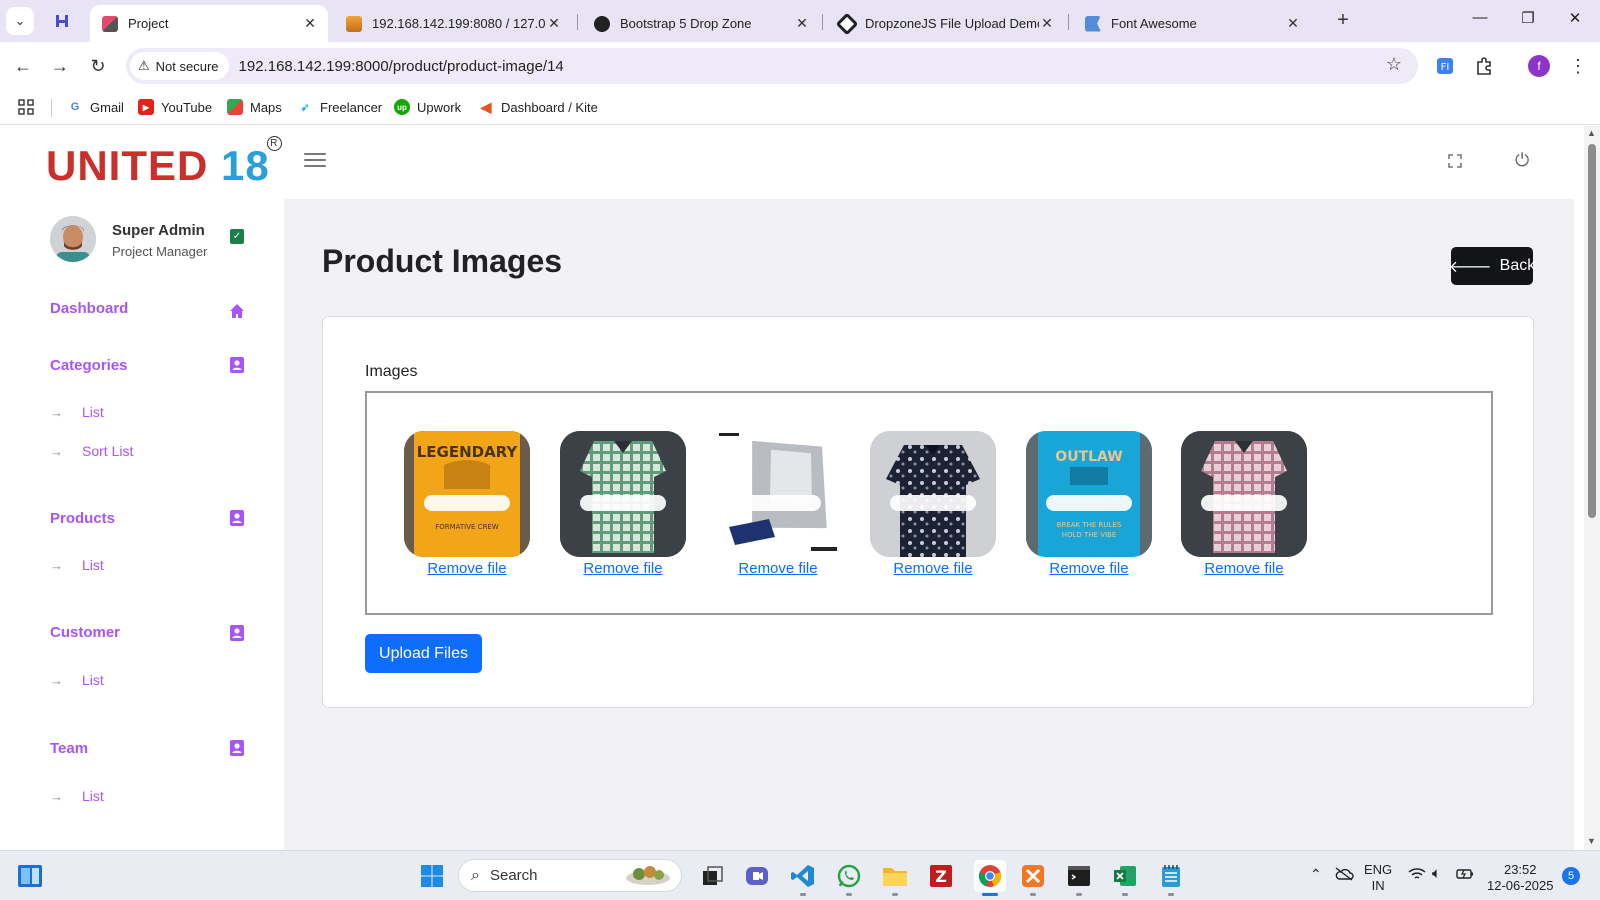 The height and width of the screenshot is (900, 1600). I want to click on tab-bootstrap-dropzone: Bootstrap 5 Drop Zone ✕, so click(701, 23).